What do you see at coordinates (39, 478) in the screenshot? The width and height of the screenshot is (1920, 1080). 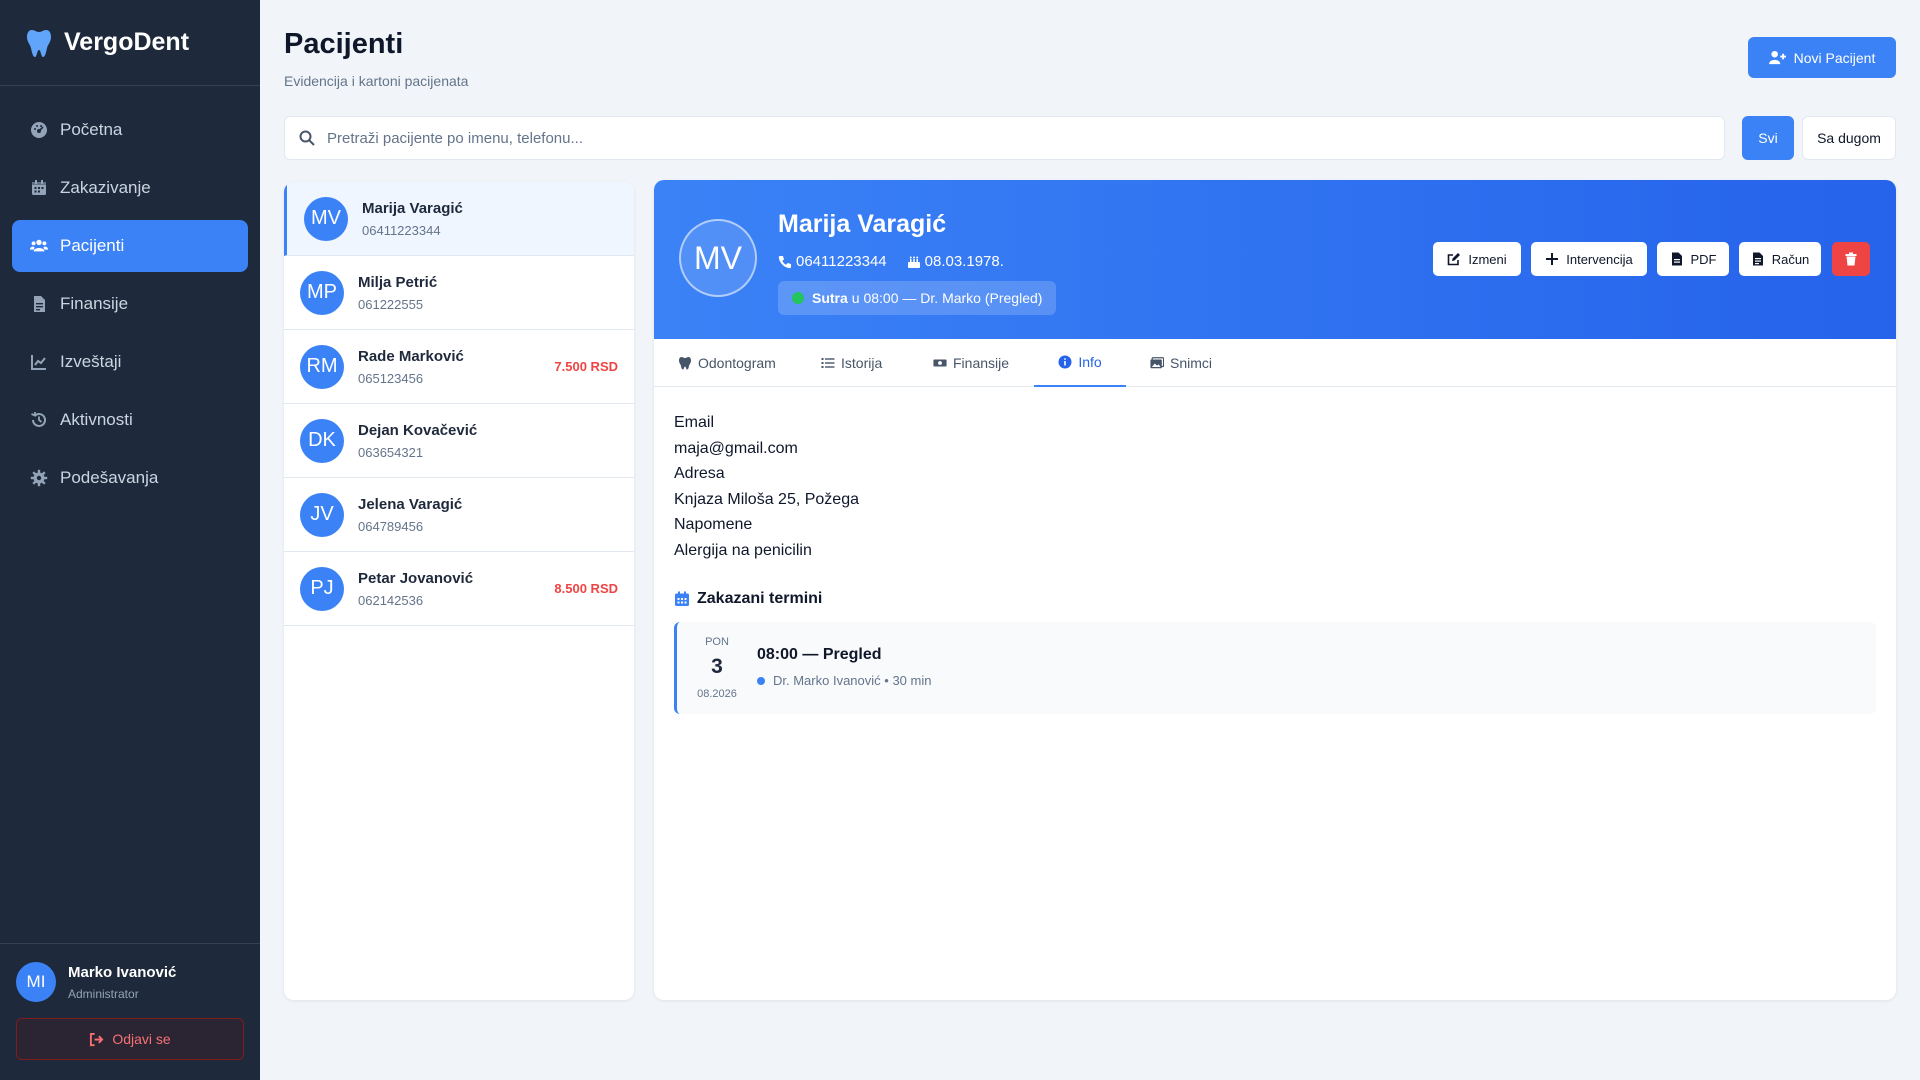 I see `gear-icon` at bounding box center [39, 478].